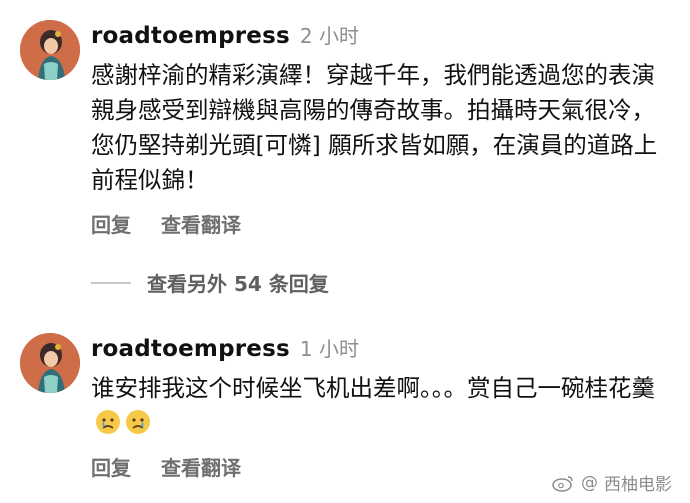  Describe the element at coordinates (589, 482) in the screenshot. I see `at-symbol: @` at that location.